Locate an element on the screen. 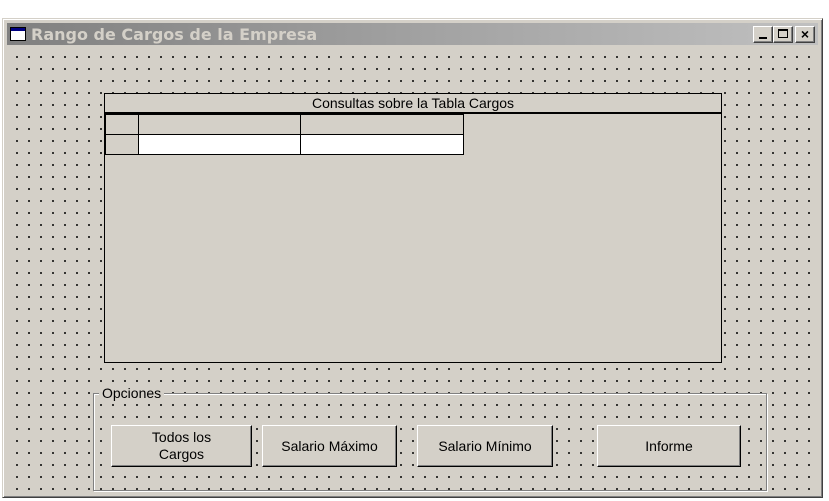 Image resolution: width=829 pixels, height=501 pixels. salario-maximo-button: Salario Máximo is located at coordinates (329, 446).